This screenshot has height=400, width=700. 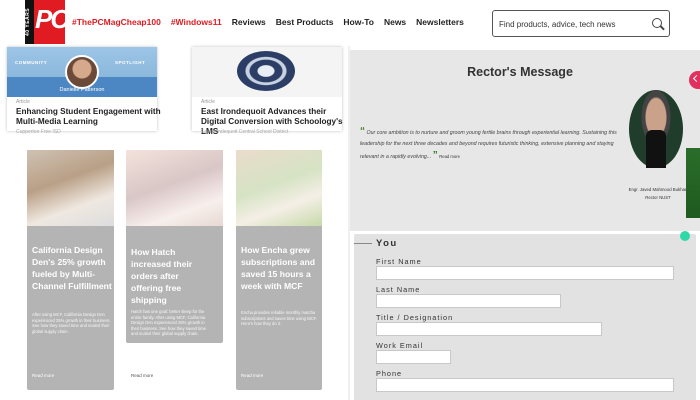 I want to click on phone-field, so click(x=525, y=385).